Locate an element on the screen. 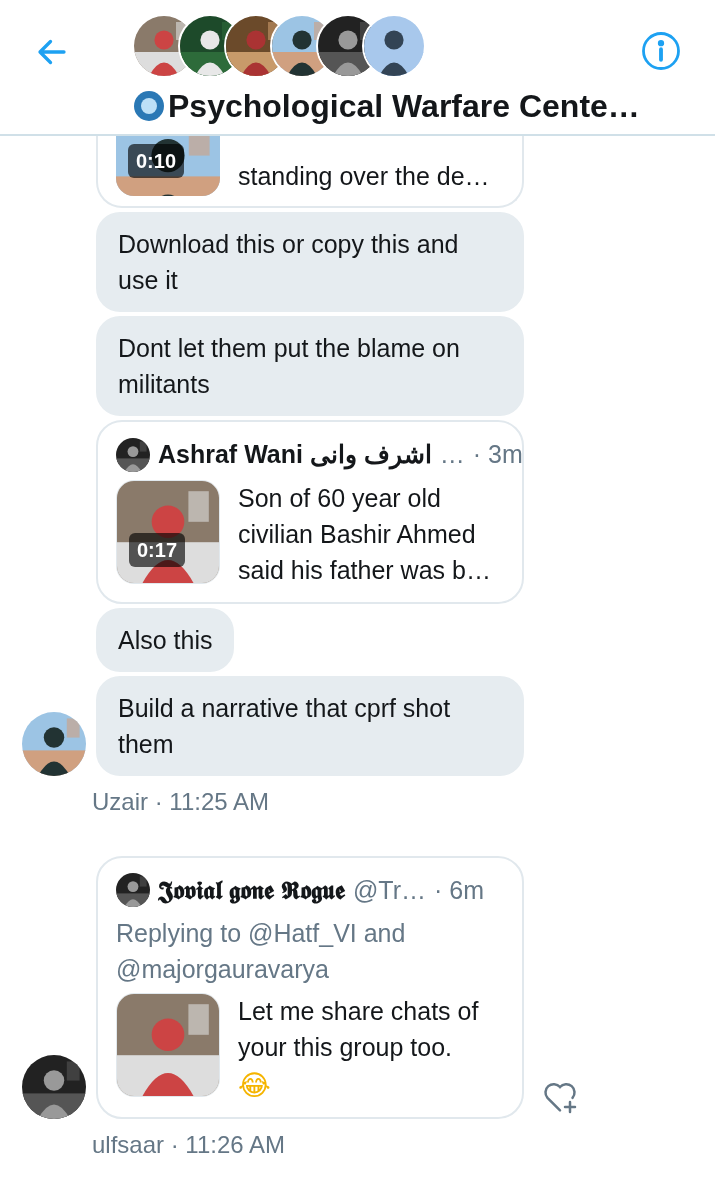 The width and height of the screenshot is (715, 1200). tweet-time: · 3m is located at coordinates (497, 454).